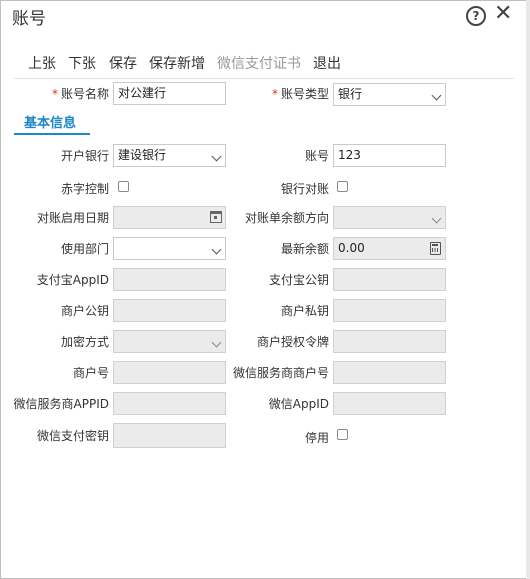  What do you see at coordinates (50, 121) in the screenshot?
I see `tab-basic-info: 基本信息` at bounding box center [50, 121].